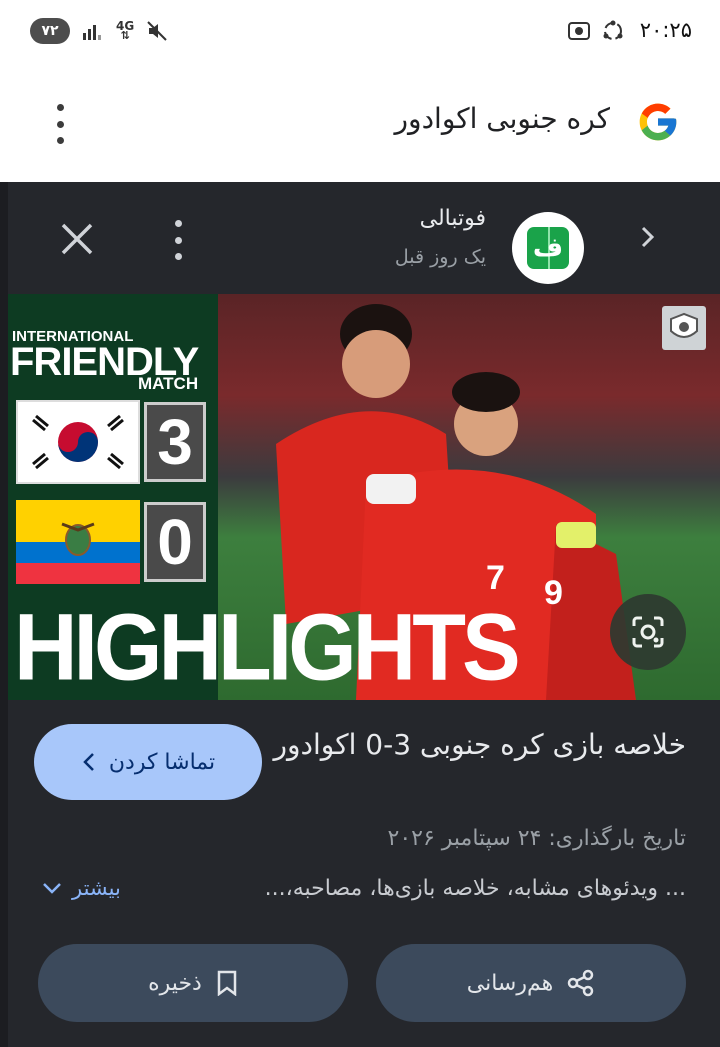  I want to click on source-logo-letter: ف, so click(548, 248).